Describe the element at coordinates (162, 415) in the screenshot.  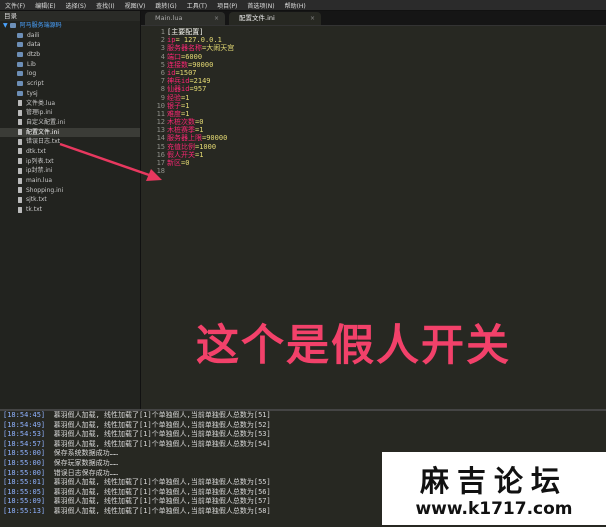
I see `console-message: 慕羽假人加载, 线性加载了[1]个单独假人,当前单独假人总数为[51]` at that location.